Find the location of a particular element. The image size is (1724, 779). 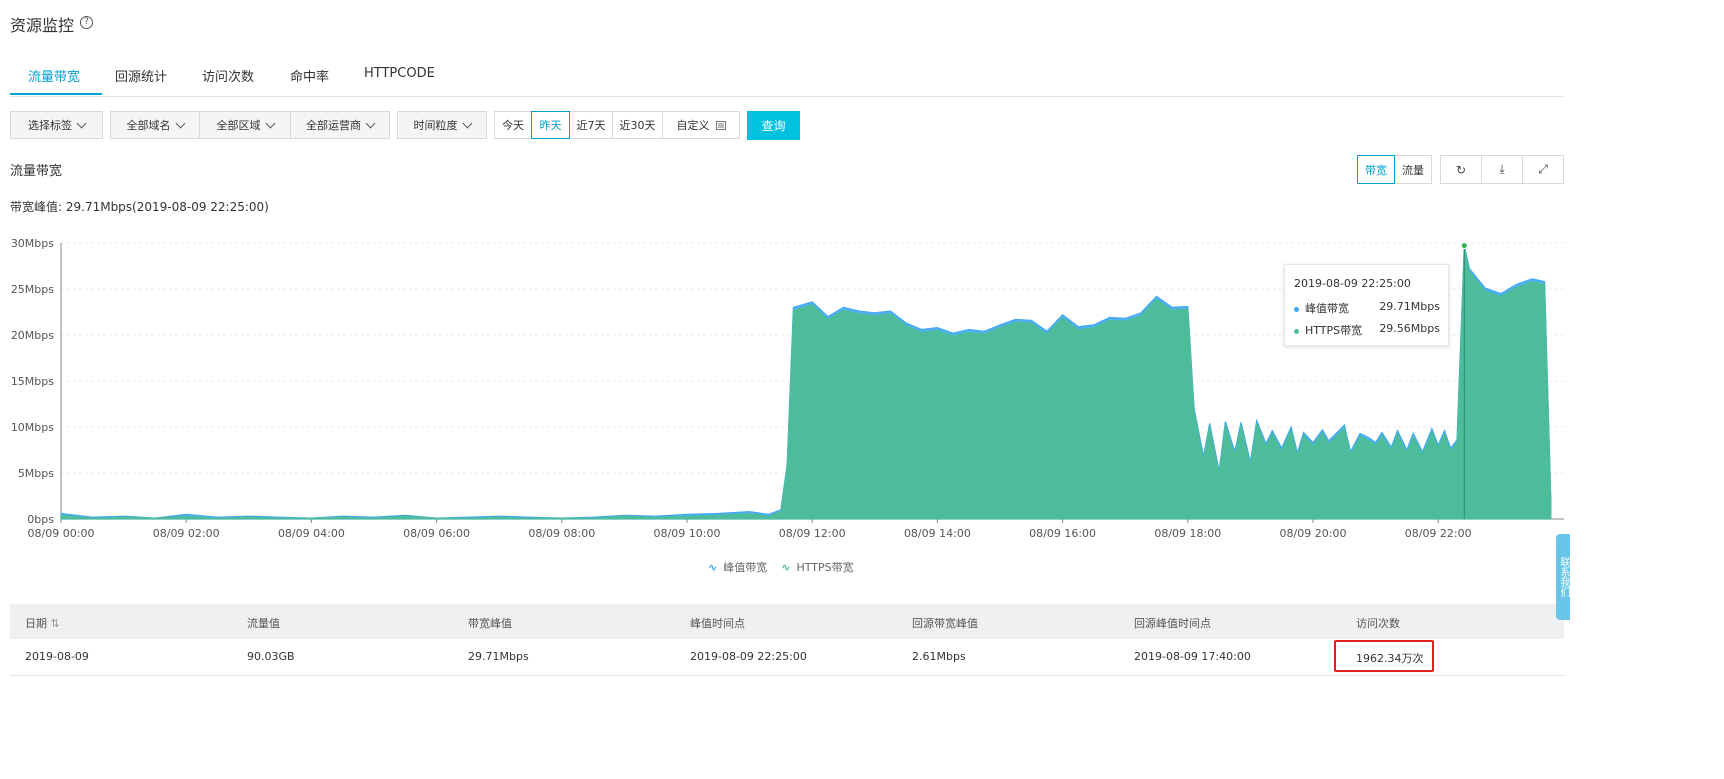

x-tick-label: 08/09 02:00 is located at coordinates (186, 533).